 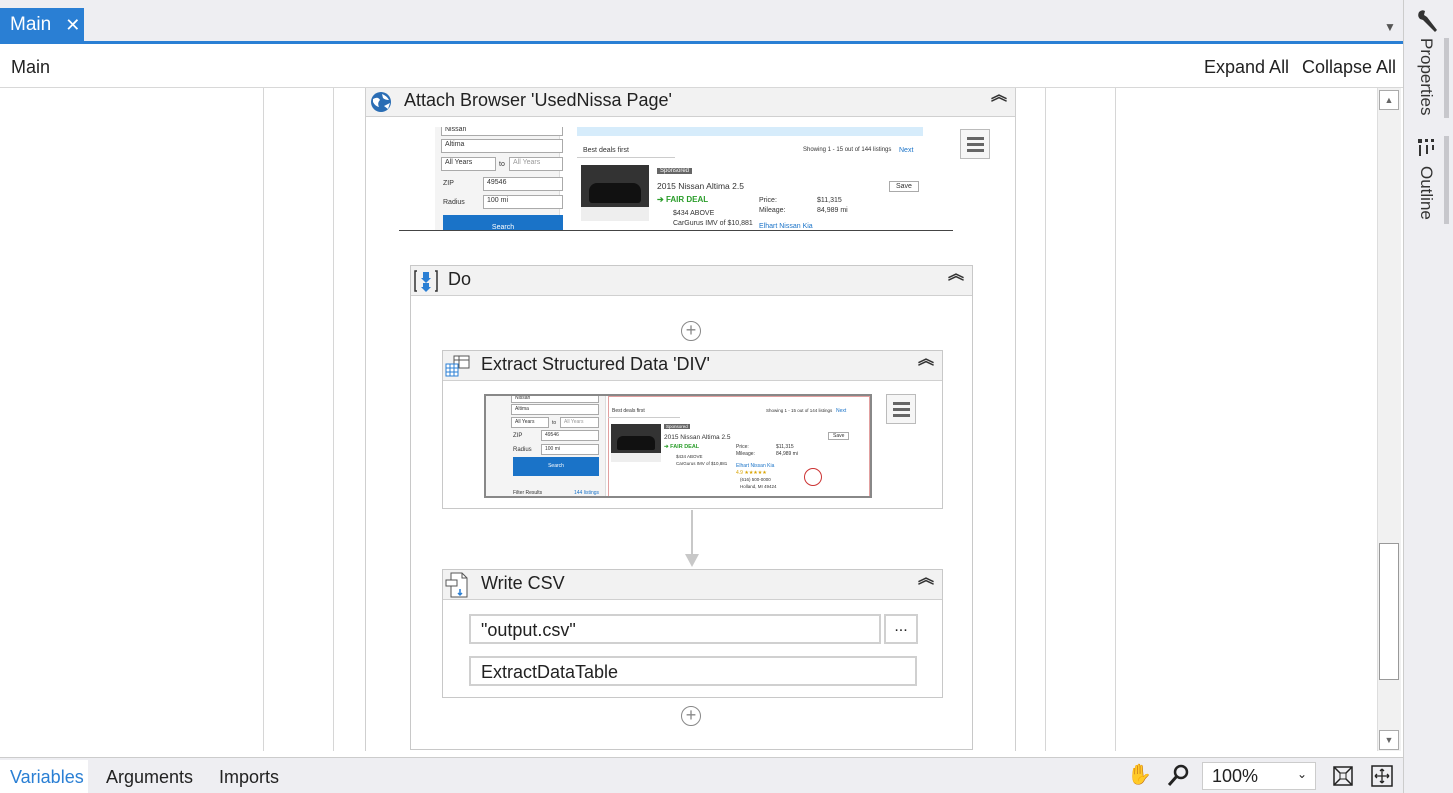 What do you see at coordinates (1426, 76) in the screenshot?
I see `properties-tab: Properties` at bounding box center [1426, 76].